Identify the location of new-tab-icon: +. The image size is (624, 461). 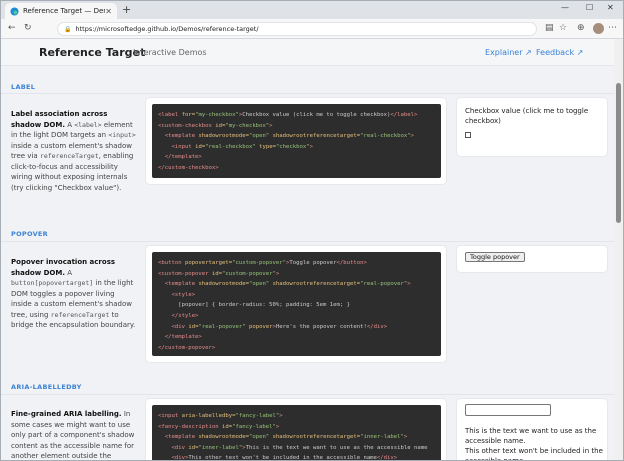
(126, 9).